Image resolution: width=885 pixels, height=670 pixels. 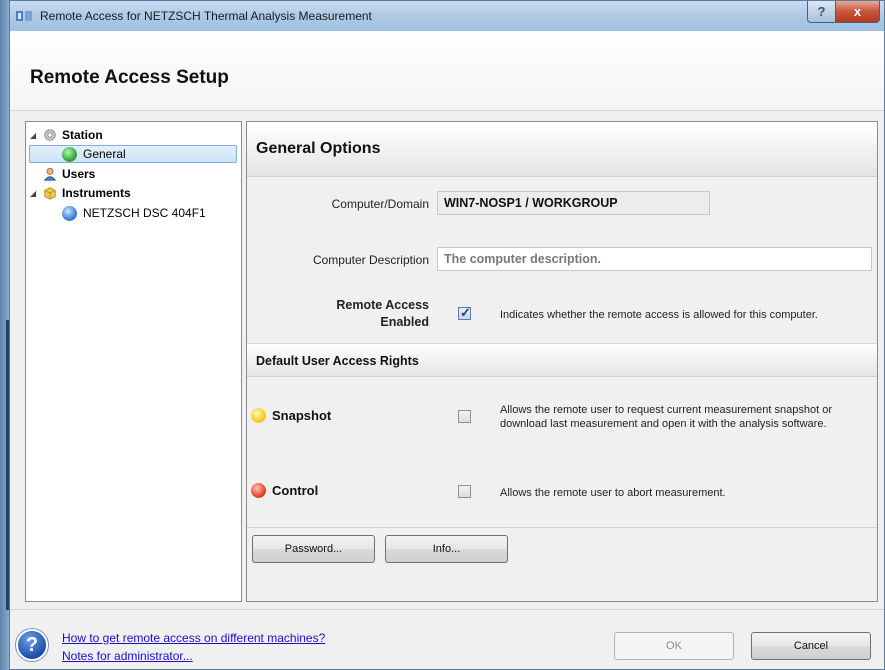 I want to click on ok-button: OK, so click(x=674, y=646).